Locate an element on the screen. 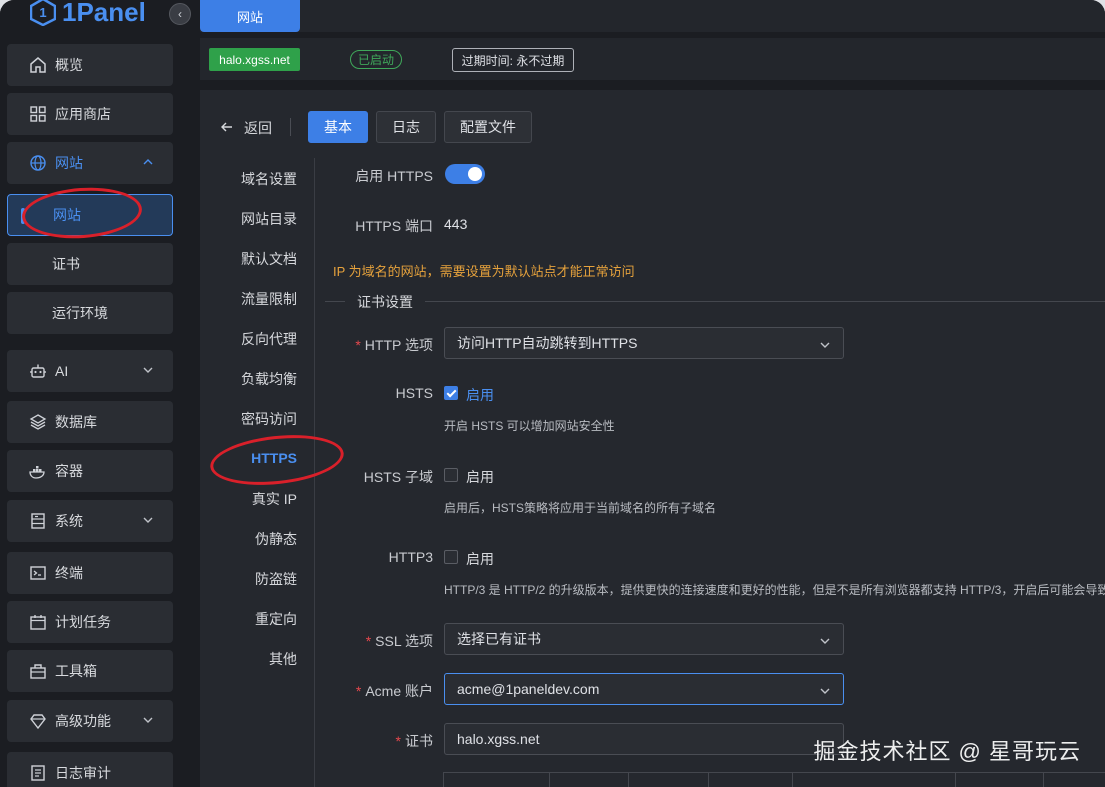 The height and width of the screenshot is (787, 1105). certificate-label: * 证书 is located at coordinates (374, 741).